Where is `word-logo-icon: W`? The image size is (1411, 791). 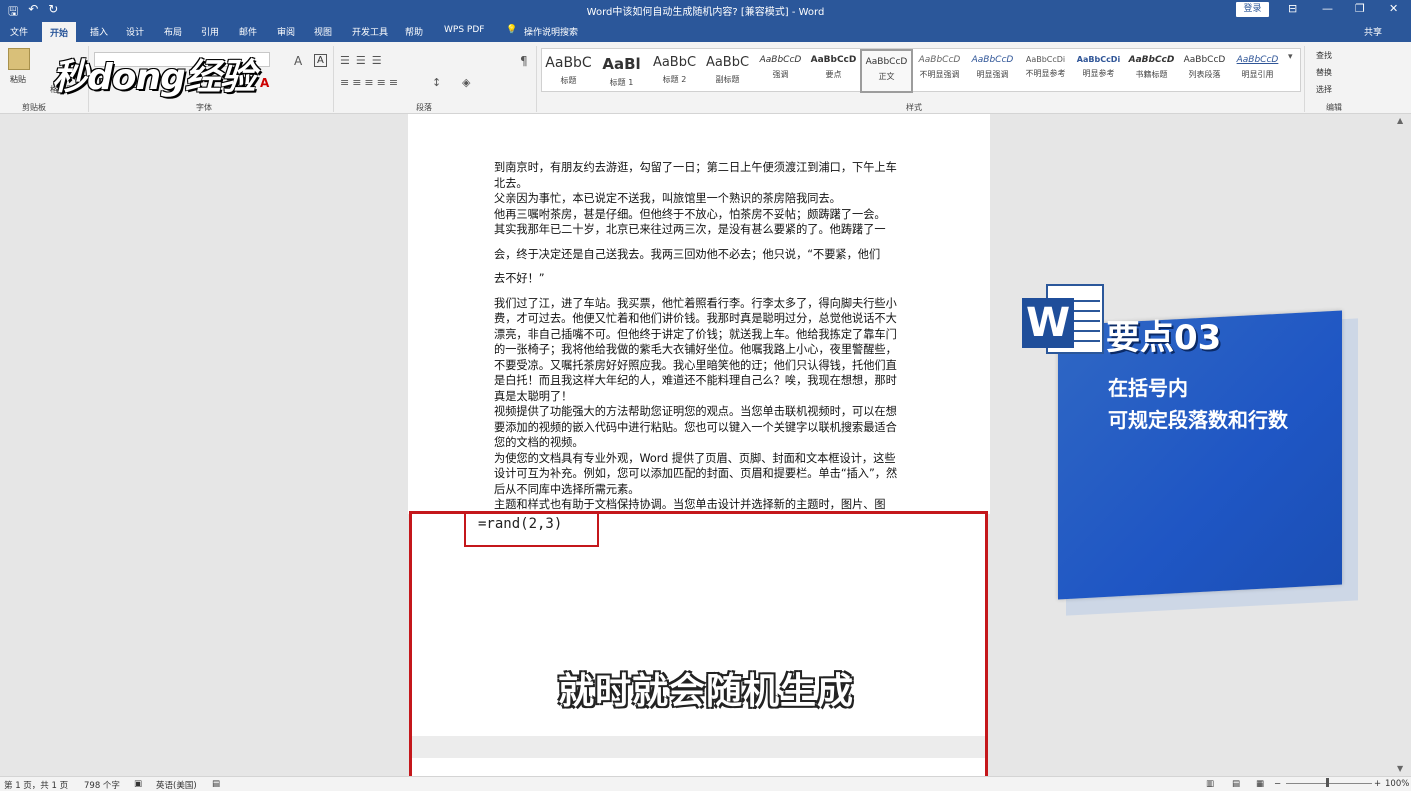 word-logo-icon: W is located at coordinates (1064, 319).